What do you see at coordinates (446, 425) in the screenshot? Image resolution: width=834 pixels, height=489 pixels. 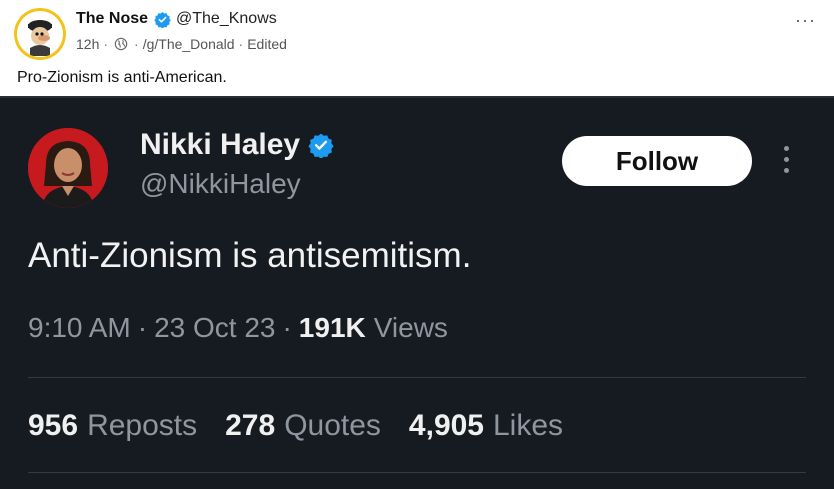 I see `stat-value: 4,905` at bounding box center [446, 425].